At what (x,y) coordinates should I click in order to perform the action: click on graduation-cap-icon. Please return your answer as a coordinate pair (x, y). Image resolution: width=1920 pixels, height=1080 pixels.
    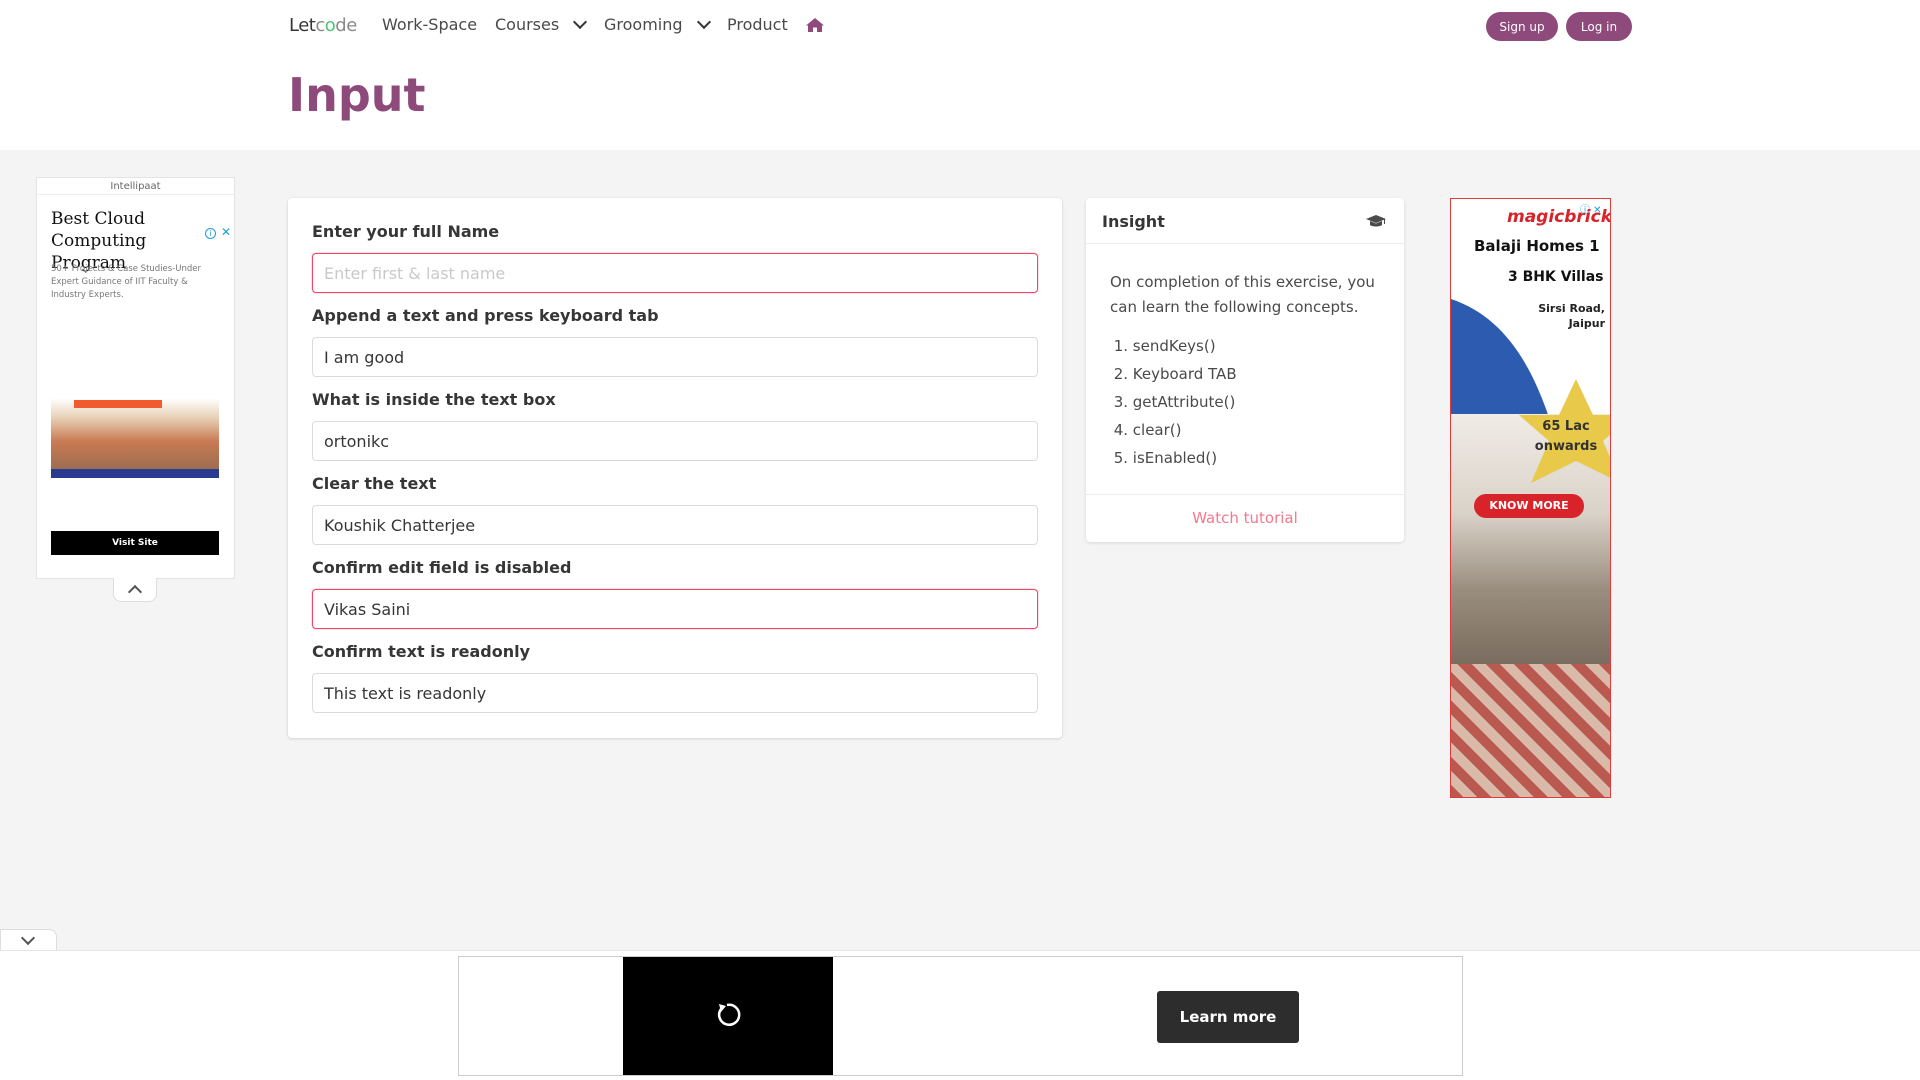
    Looking at the image, I should click on (1376, 221).